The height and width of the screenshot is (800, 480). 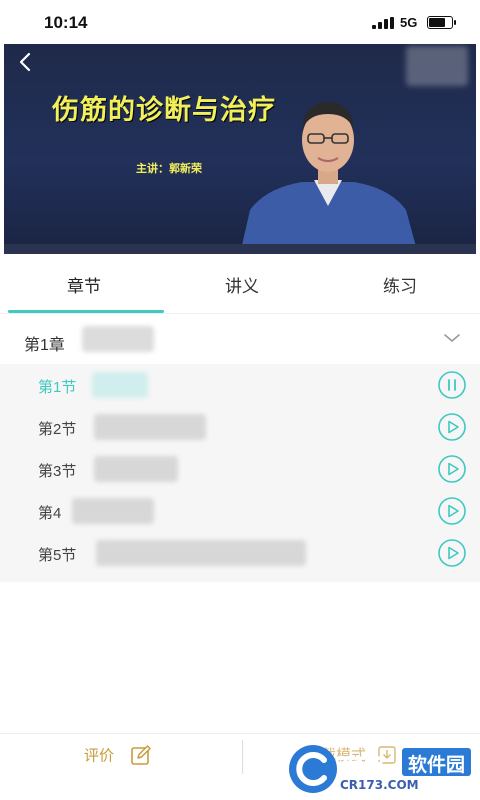 What do you see at coordinates (86, 311) in the screenshot?
I see `tab-indicator` at bounding box center [86, 311].